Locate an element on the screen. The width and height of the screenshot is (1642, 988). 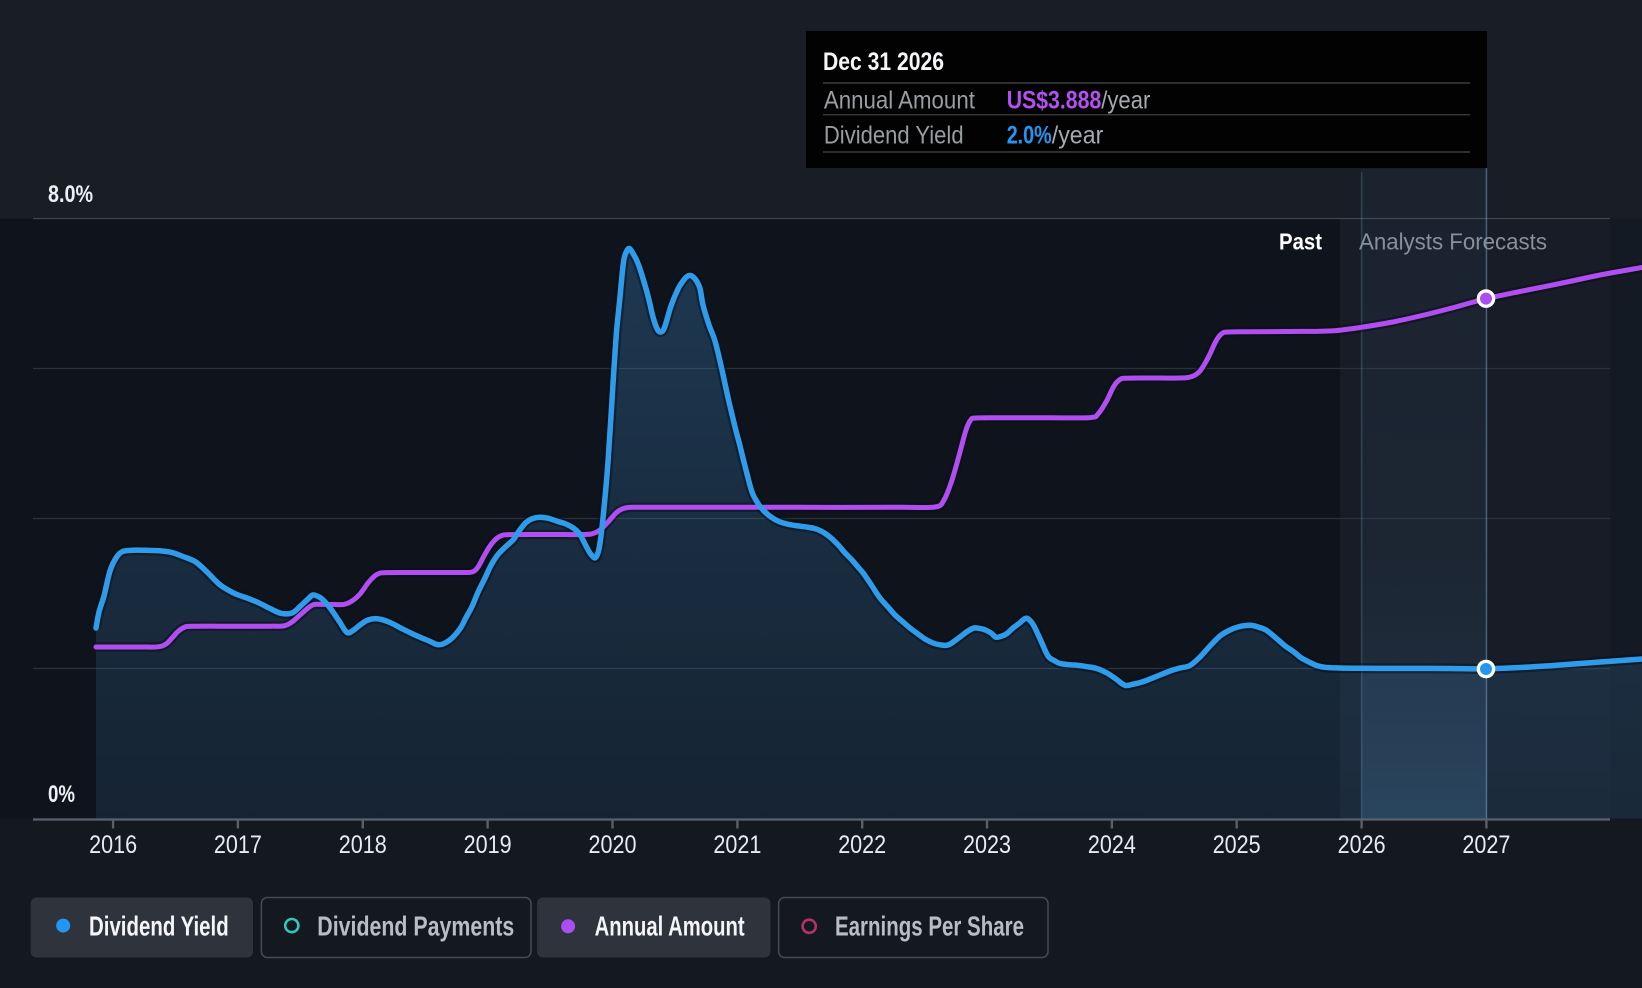
svg-text: 2016 is located at coordinates (113, 845).